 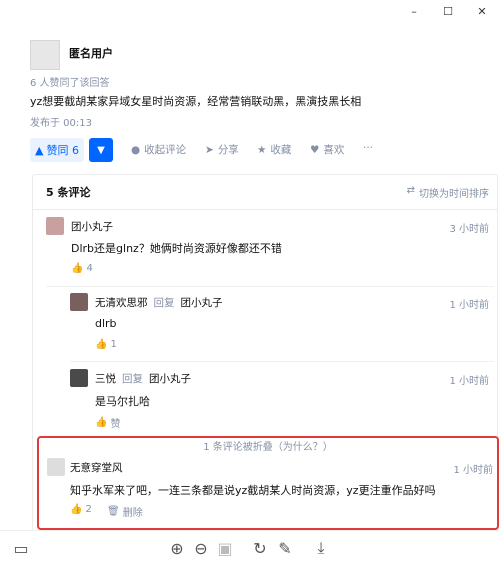 I want to click on sort-label: 切换为时间排序, so click(x=454, y=194).